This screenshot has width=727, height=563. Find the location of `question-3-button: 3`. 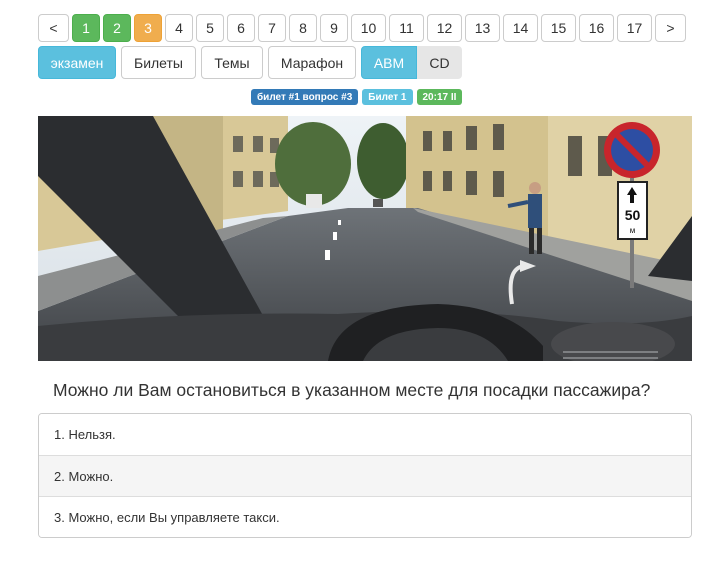

question-3-button: 3 is located at coordinates (148, 28).